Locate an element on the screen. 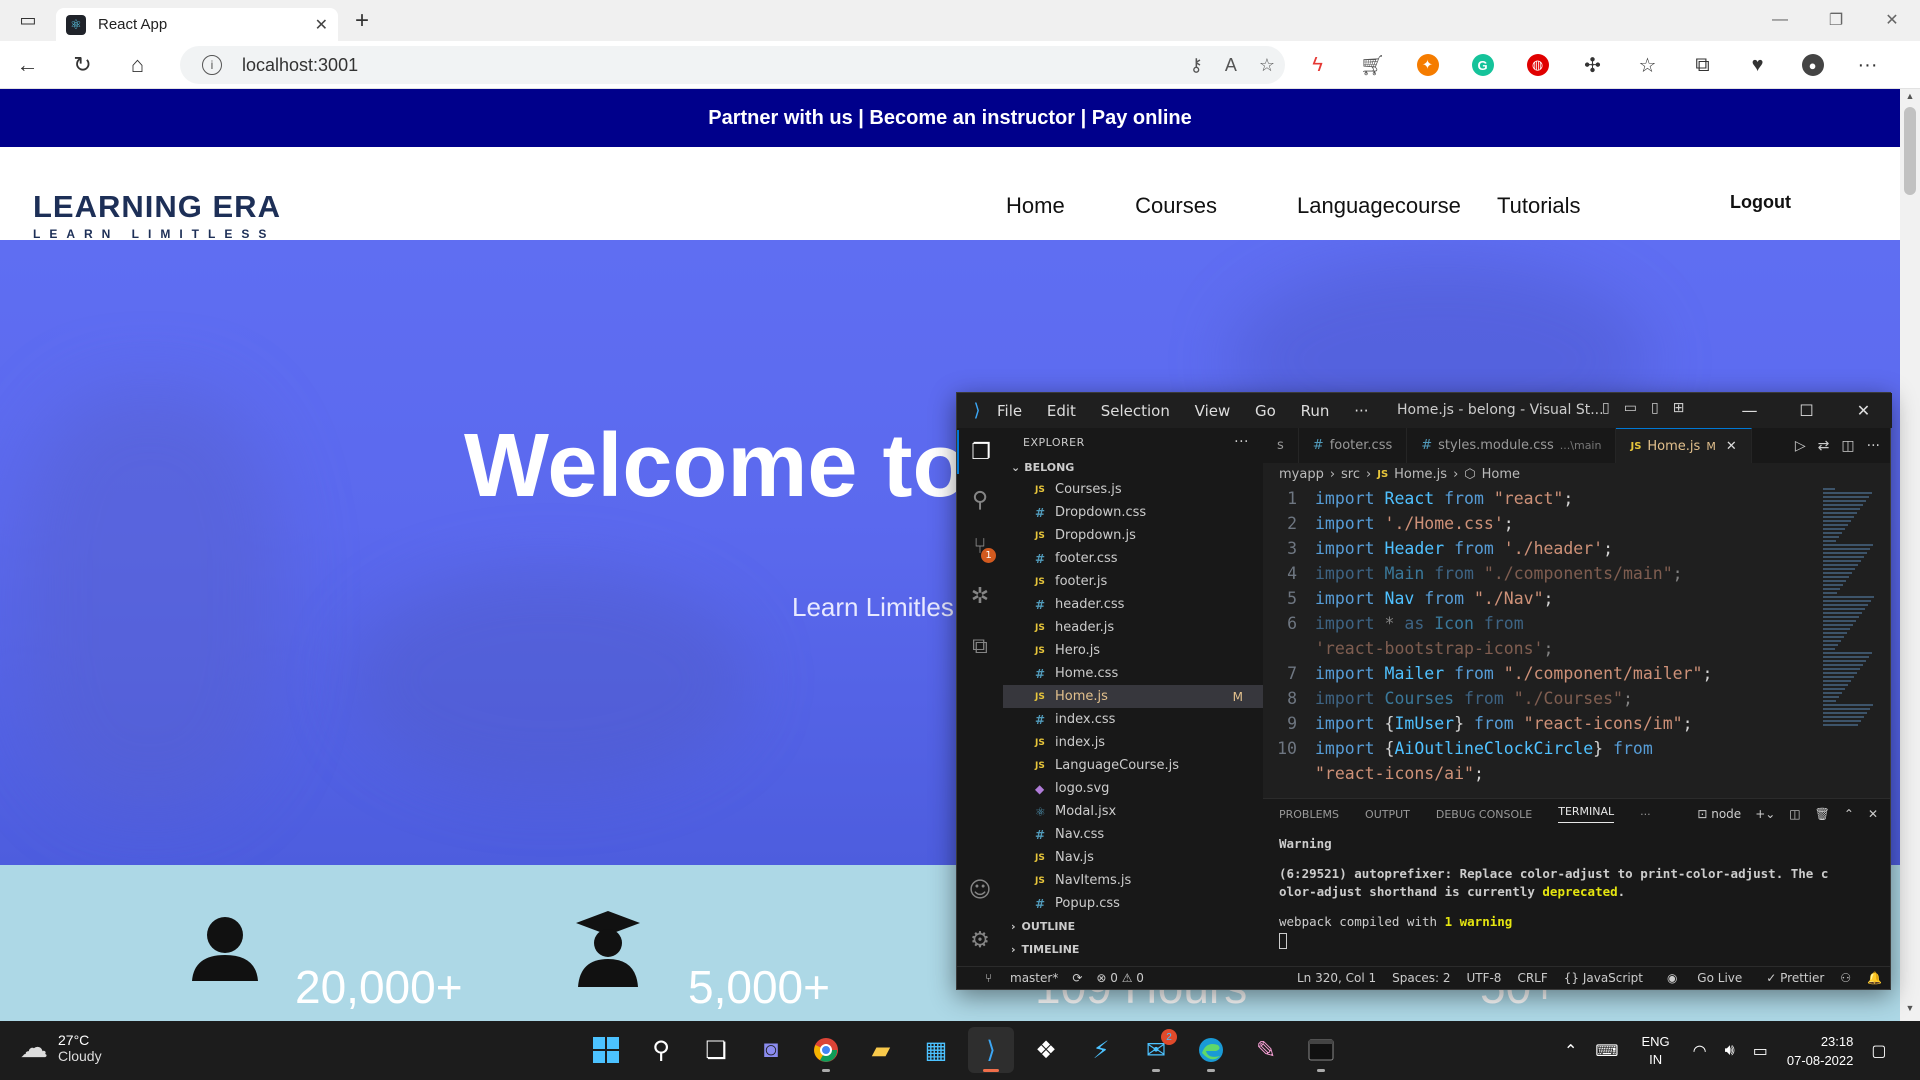 The height and width of the screenshot is (1080, 1920). split-editor-icon: ◫ is located at coordinates (1847, 446).